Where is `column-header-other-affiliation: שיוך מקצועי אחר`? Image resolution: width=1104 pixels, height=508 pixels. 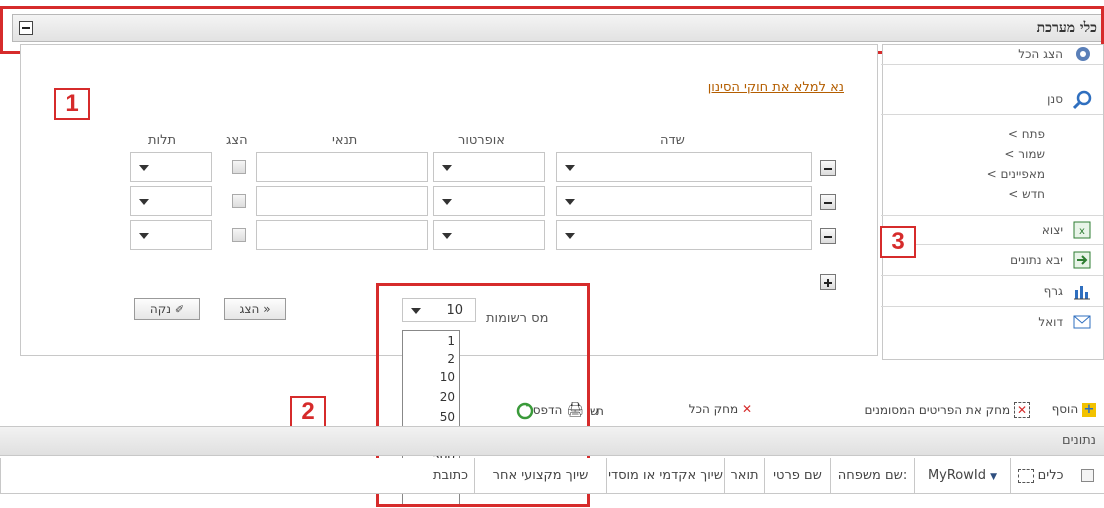
column-header-other-affiliation: שיוך מקצועי אחר is located at coordinates (540, 476).